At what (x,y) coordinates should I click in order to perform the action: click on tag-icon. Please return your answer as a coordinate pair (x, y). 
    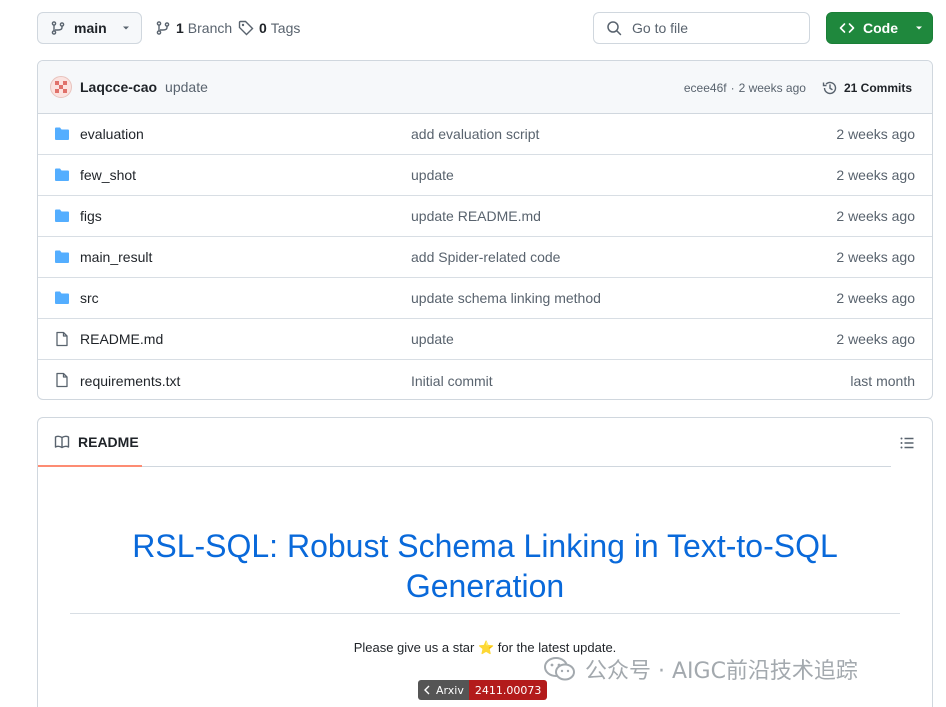
    Looking at the image, I should click on (246, 28).